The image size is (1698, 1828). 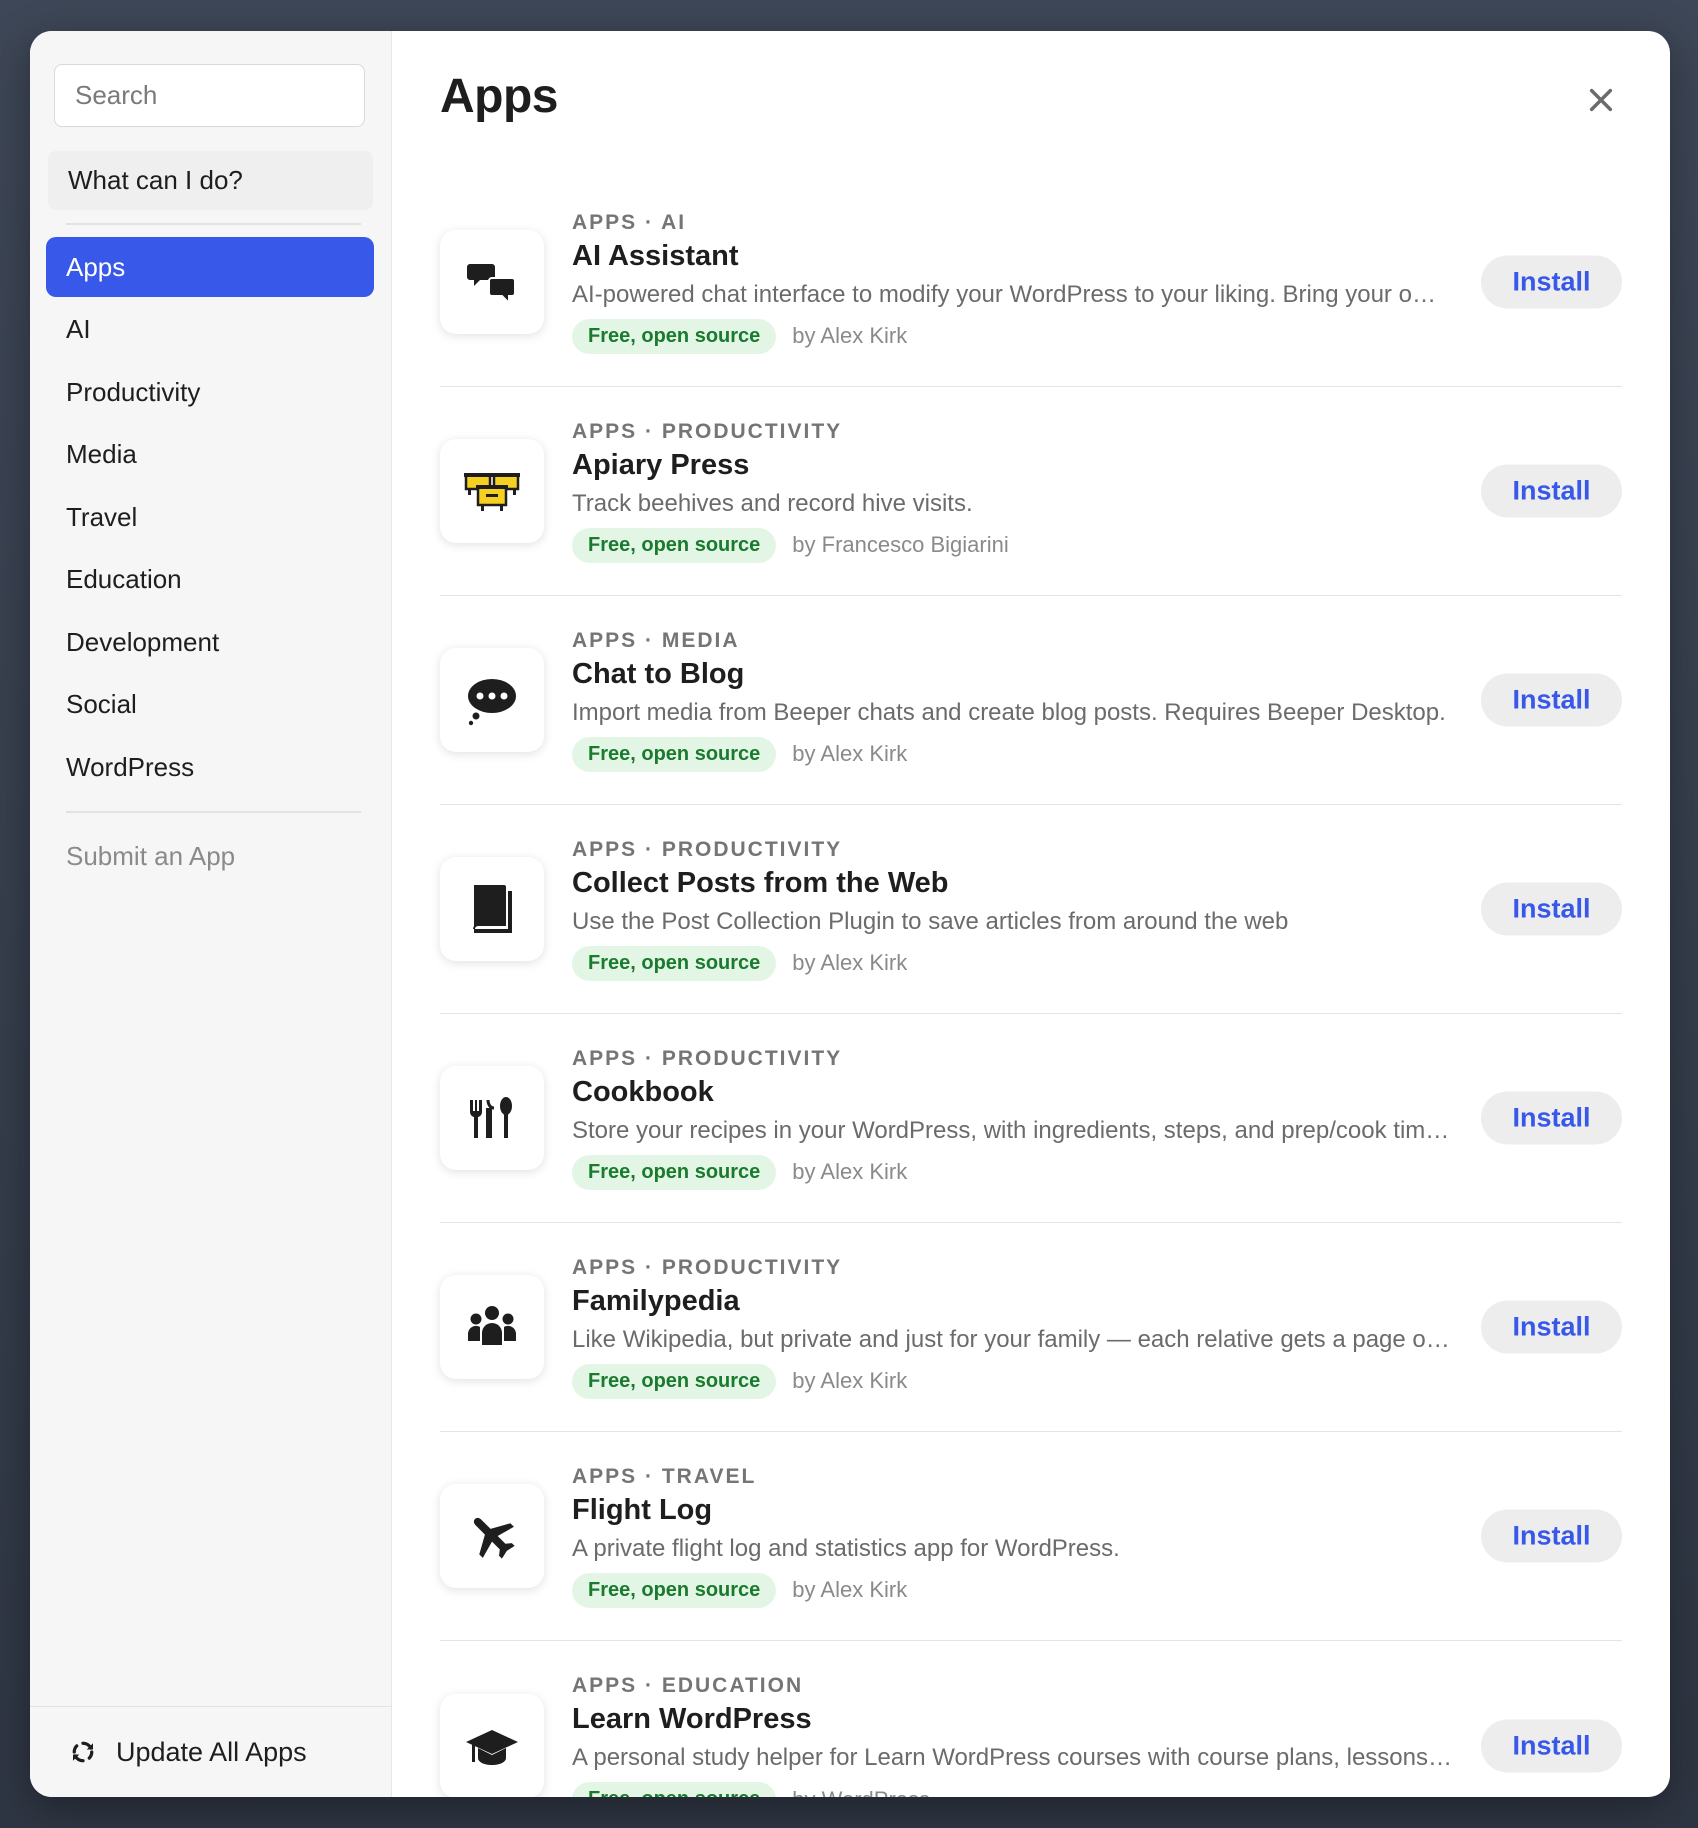 What do you see at coordinates (1017, 1719) in the screenshot?
I see `app-name: Learn WordPress` at bounding box center [1017, 1719].